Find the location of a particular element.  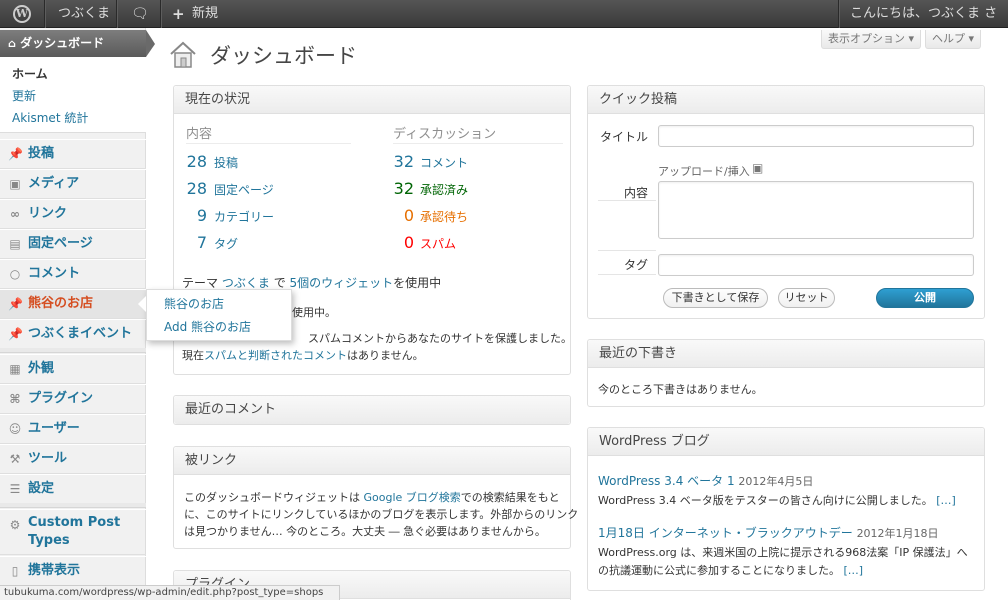

home-icon: ⌂ is located at coordinates (12, 43).